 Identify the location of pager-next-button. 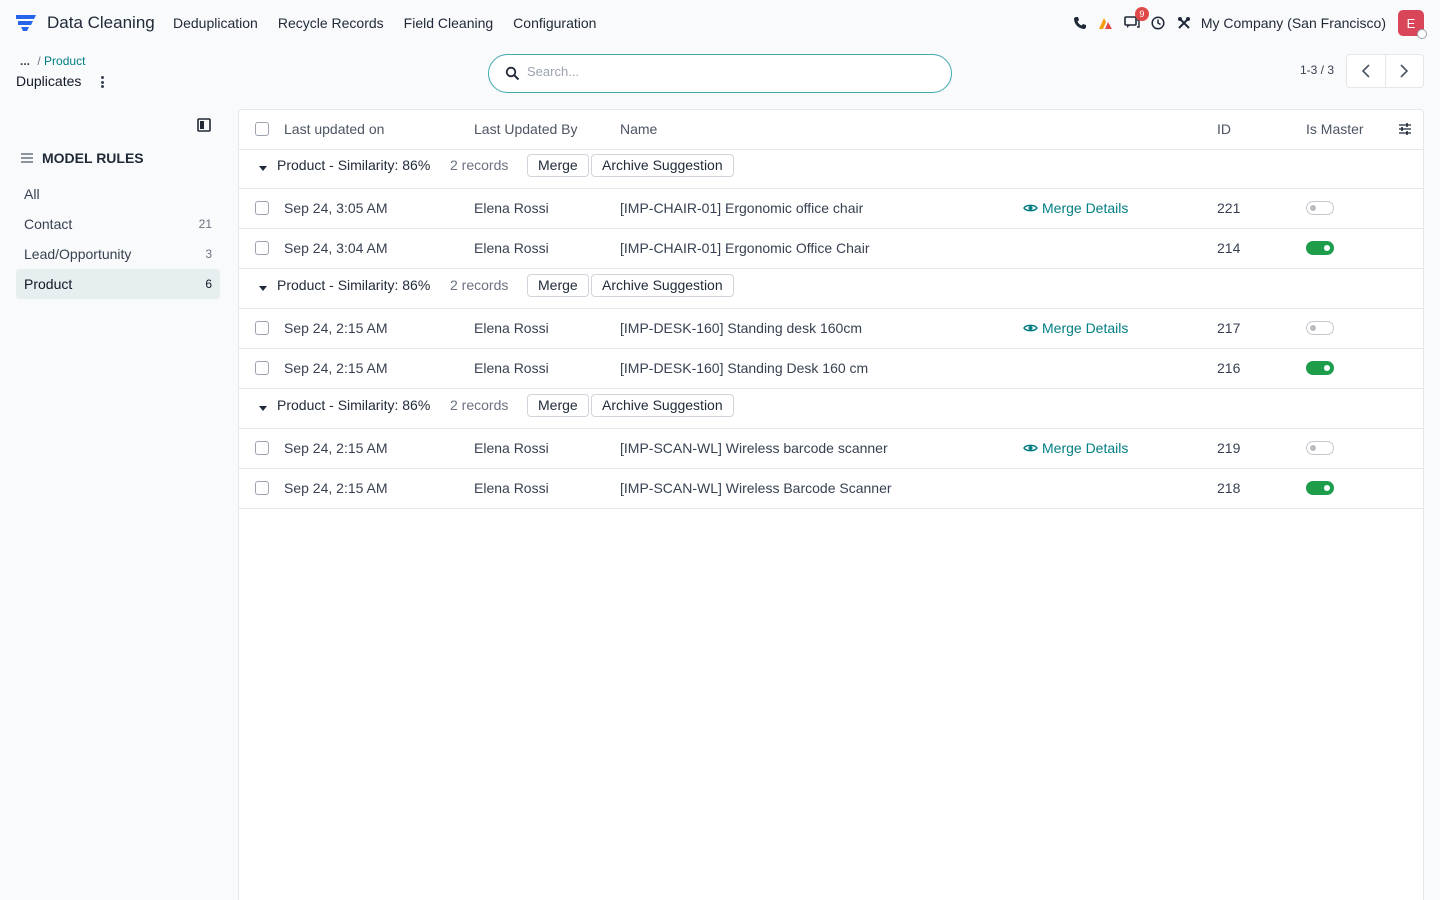
(1404, 71).